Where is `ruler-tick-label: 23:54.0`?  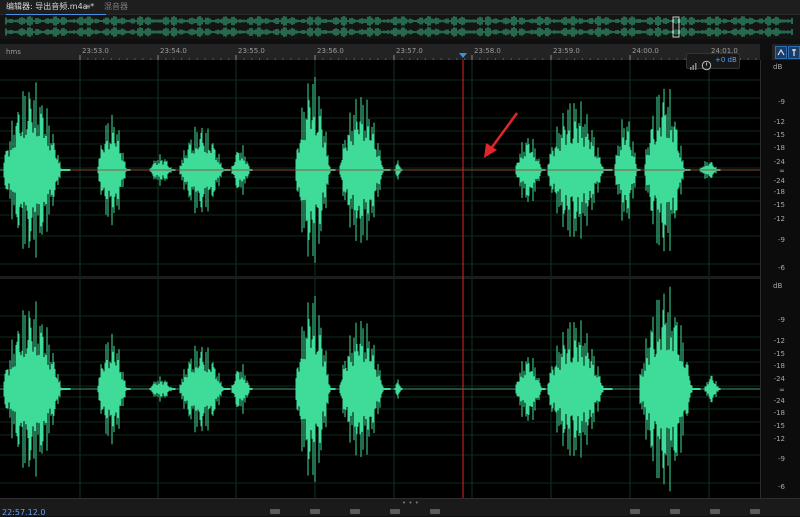
ruler-tick-label: 23:54.0 is located at coordinates (173, 51).